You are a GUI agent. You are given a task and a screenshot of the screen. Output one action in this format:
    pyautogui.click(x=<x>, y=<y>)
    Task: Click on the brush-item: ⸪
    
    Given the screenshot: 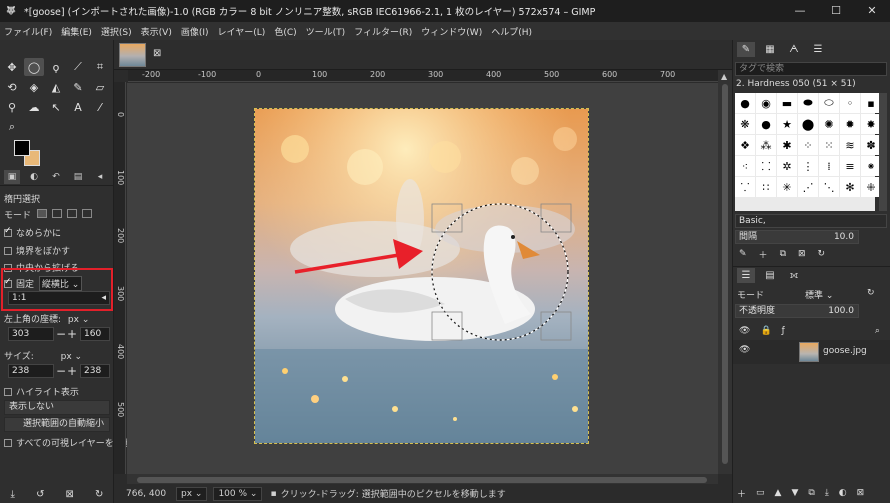 What is the action you would take?
    pyautogui.click(x=745, y=187)
    